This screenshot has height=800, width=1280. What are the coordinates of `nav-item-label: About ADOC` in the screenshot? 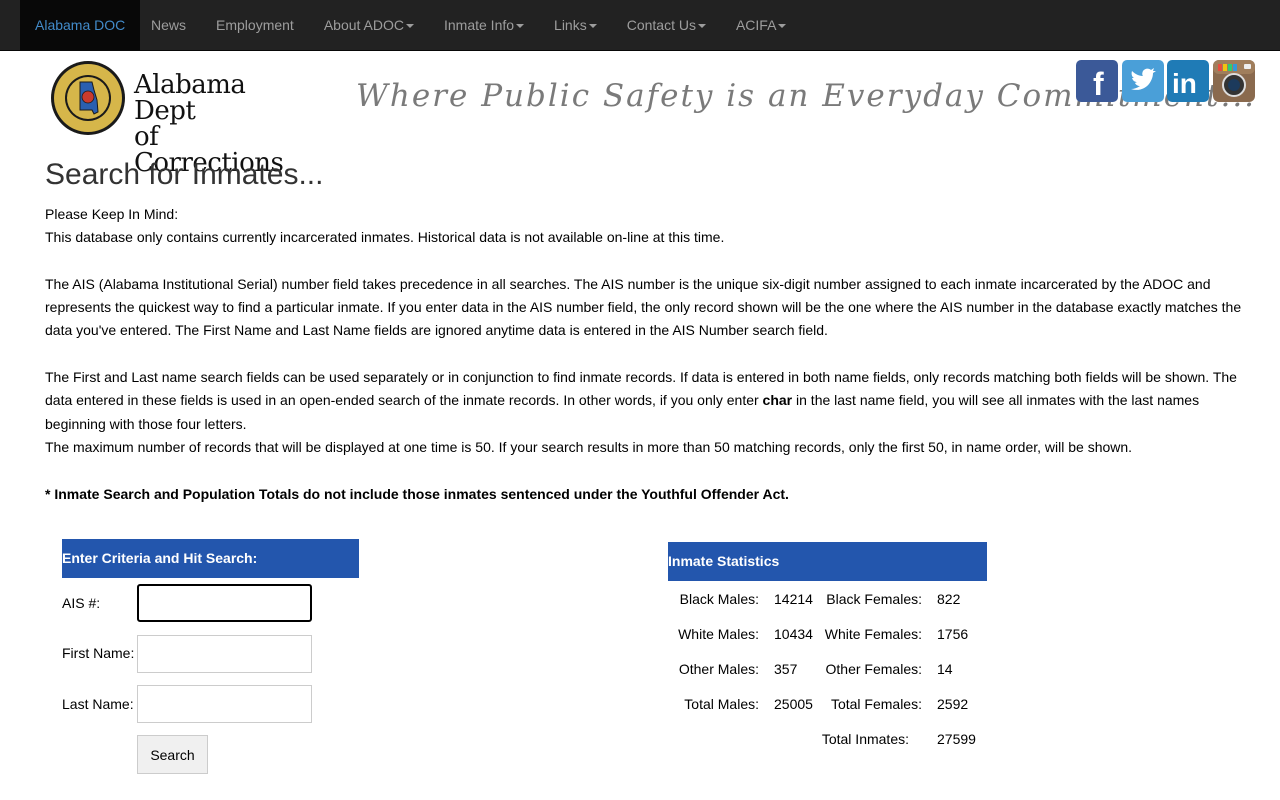 It's located at (363, 25).